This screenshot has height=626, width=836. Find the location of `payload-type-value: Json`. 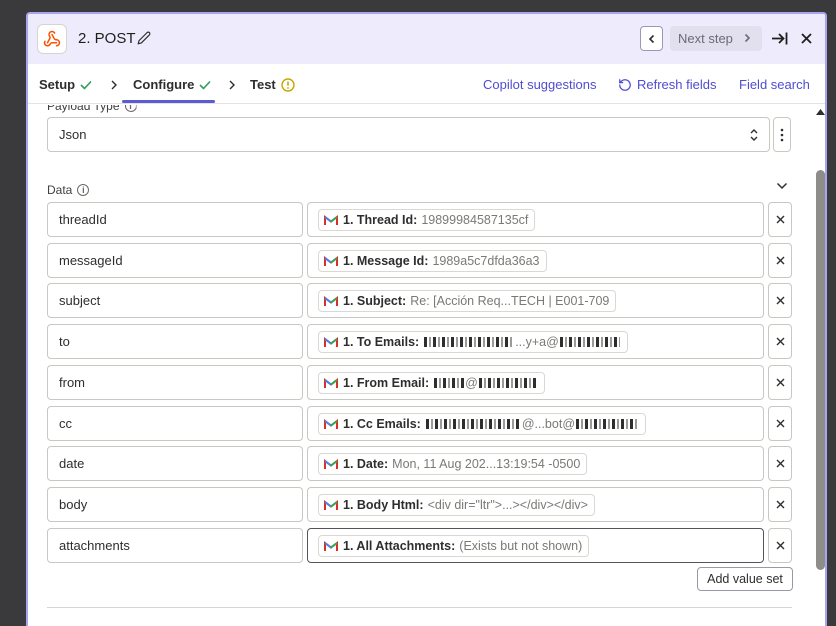

payload-type-value: Json is located at coordinates (73, 134).